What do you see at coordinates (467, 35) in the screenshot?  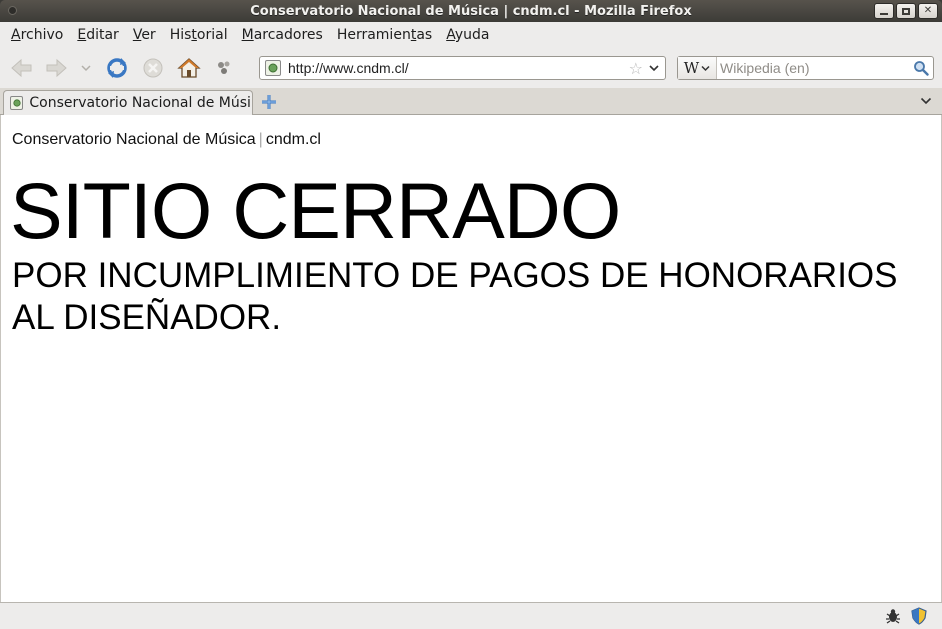 I see `menu-item-ayuda: Ayuda` at bounding box center [467, 35].